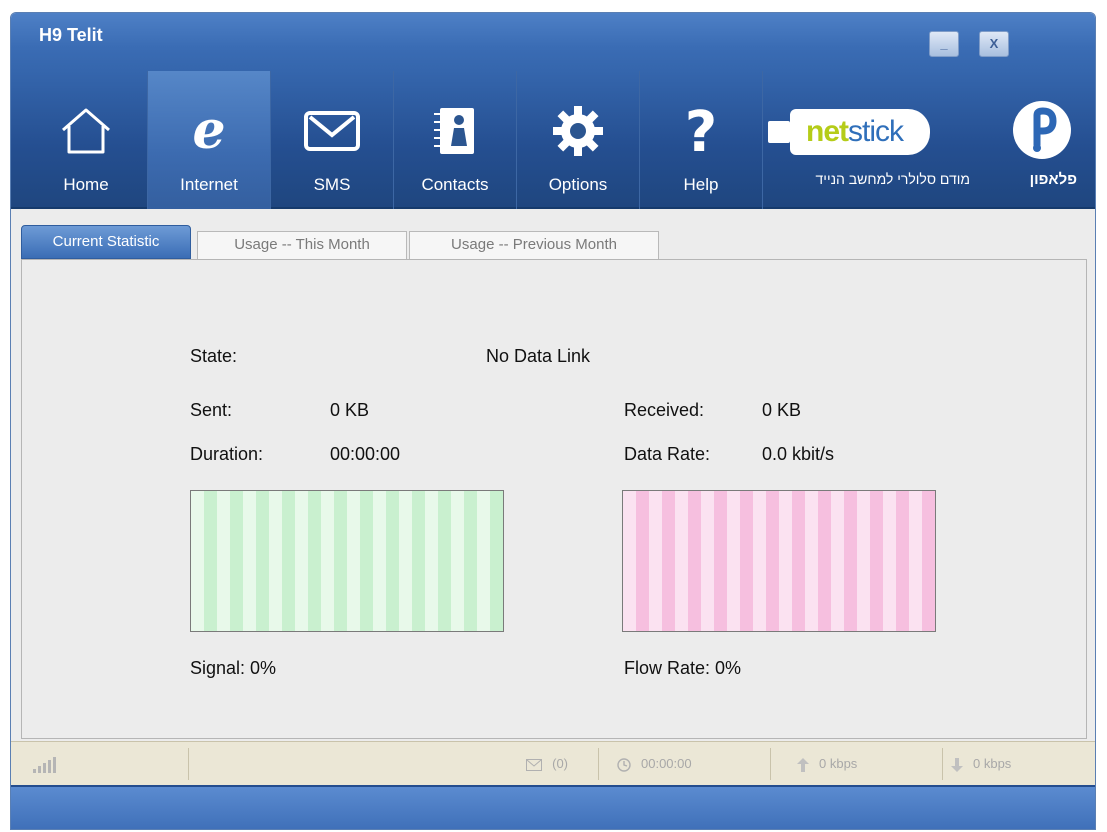 The image size is (1107, 832). I want to click on received-label: Received:, so click(664, 410).